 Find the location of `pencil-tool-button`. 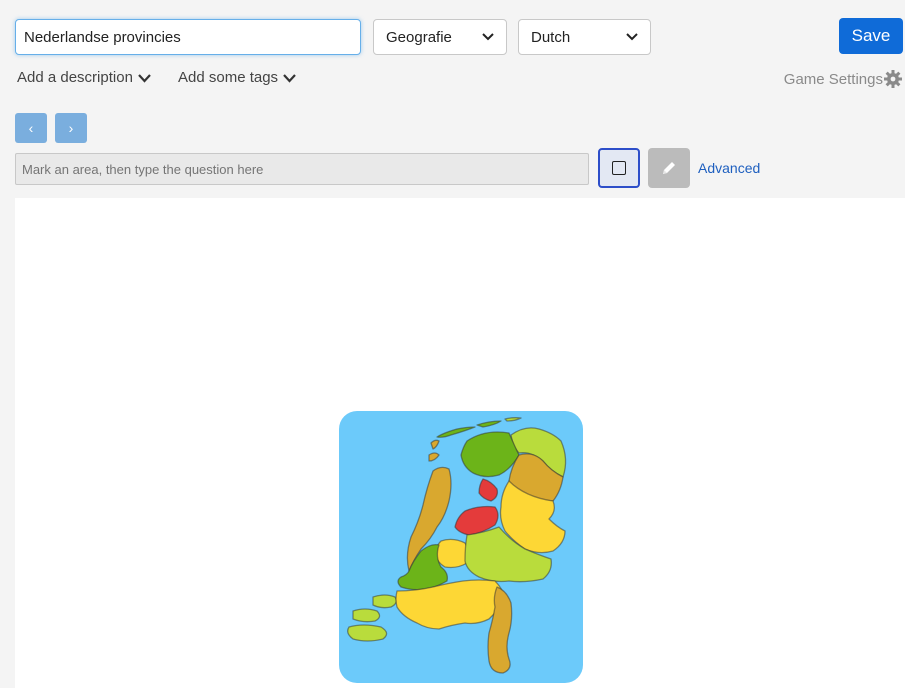

pencil-tool-button is located at coordinates (669, 168).